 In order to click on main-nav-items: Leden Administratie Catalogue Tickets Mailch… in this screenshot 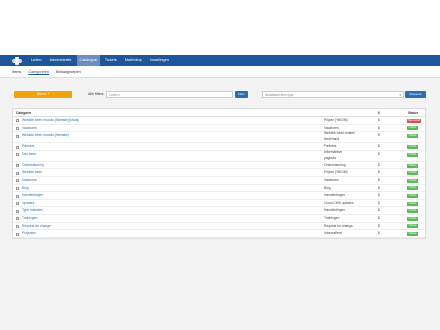, I will do `click(101, 60)`.